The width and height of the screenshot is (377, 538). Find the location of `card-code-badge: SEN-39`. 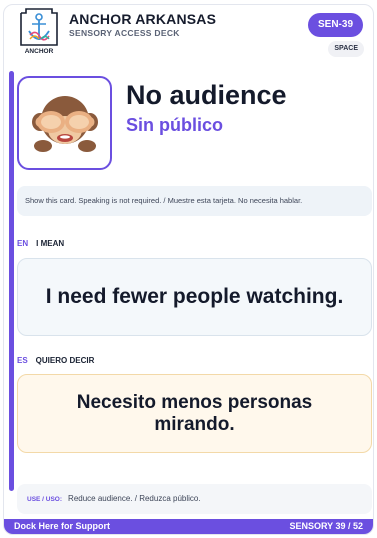

card-code-badge: SEN-39 is located at coordinates (335, 25).